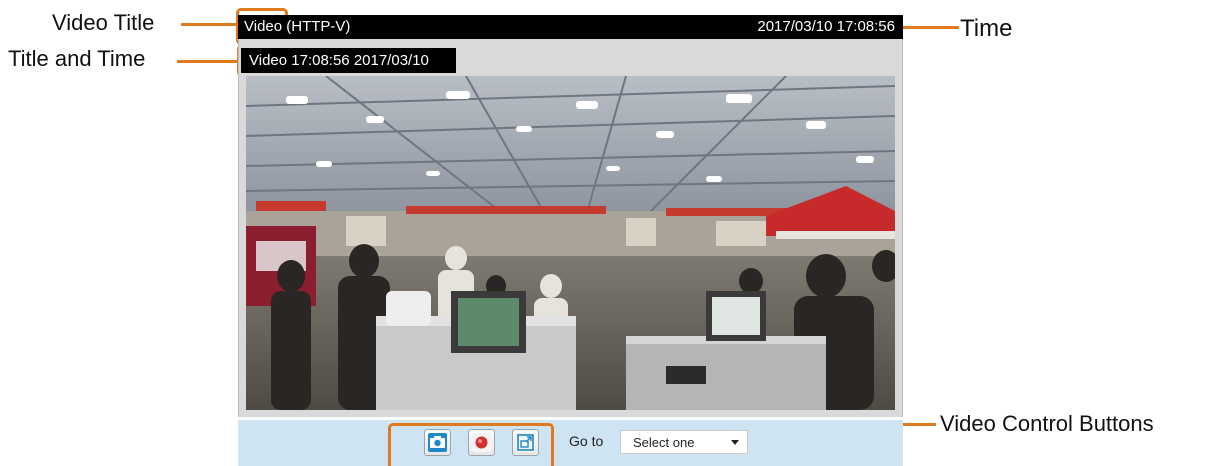 The height and width of the screenshot is (466, 1210). Describe the element at coordinates (263, 26) in the screenshot. I see `video-title-text: Video` at that location.